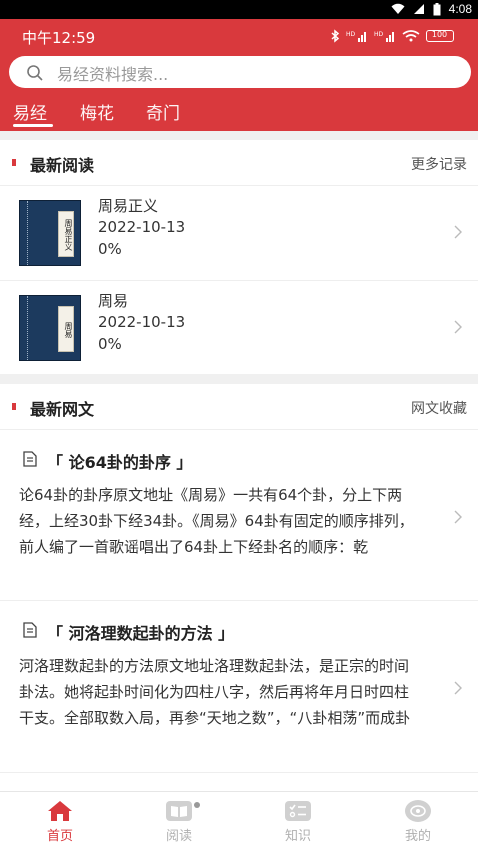 Image resolution: width=478 pixels, height=849 pixels. Describe the element at coordinates (113, 301) in the screenshot. I see `book-title: 周易` at that location.